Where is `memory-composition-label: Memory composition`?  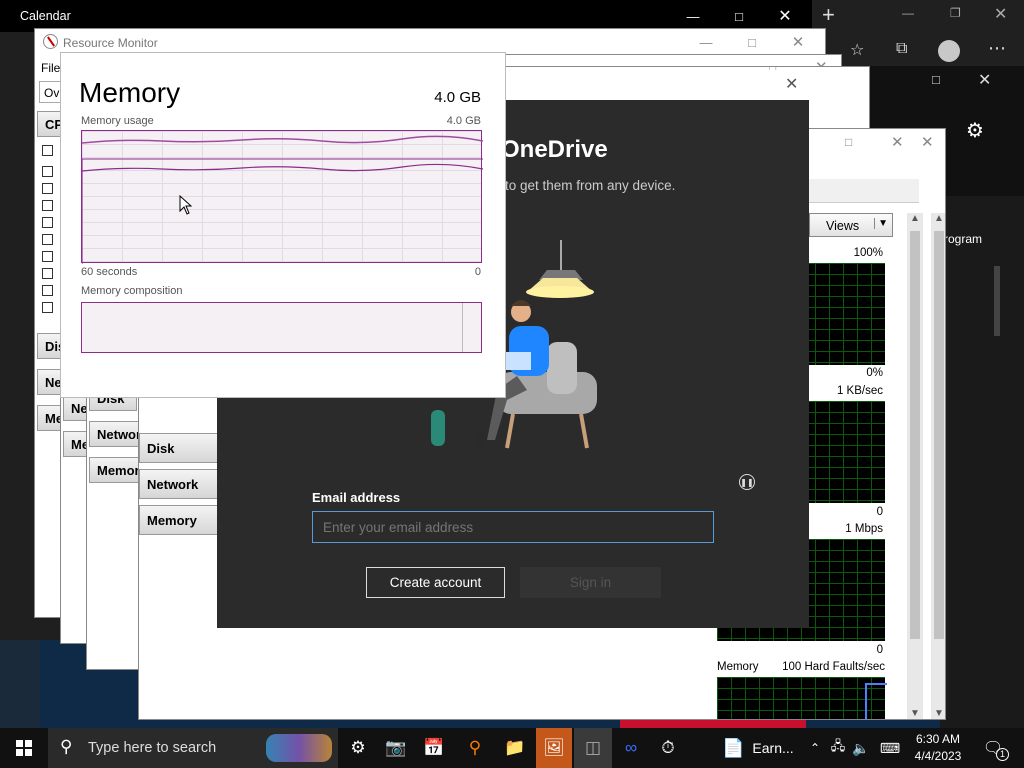 memory-composition-label: Memory composition is located at coordinates (132, 291).